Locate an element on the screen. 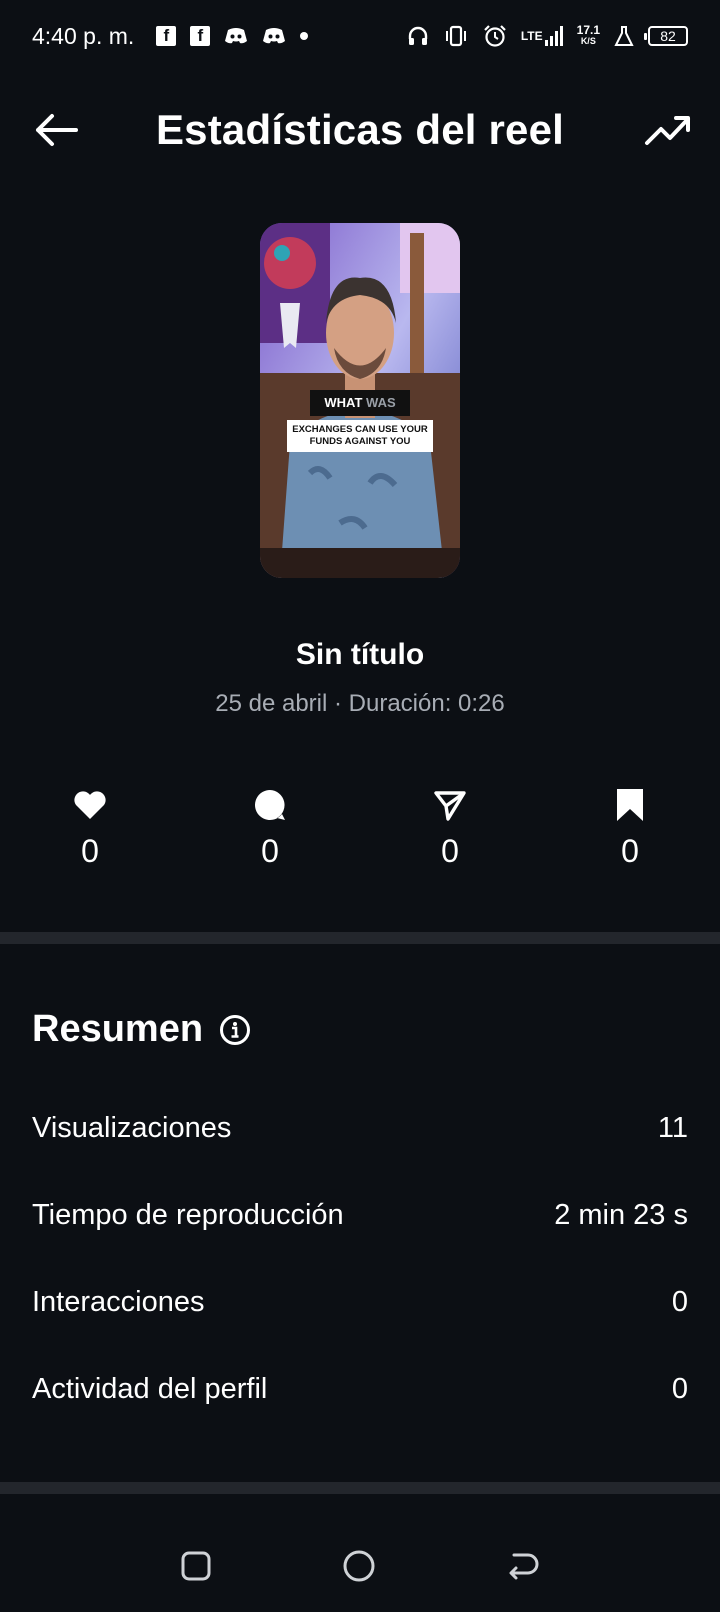 This screenshot has height=1612, width=720. comments-count: 0 is located at coordinates (270, 851).